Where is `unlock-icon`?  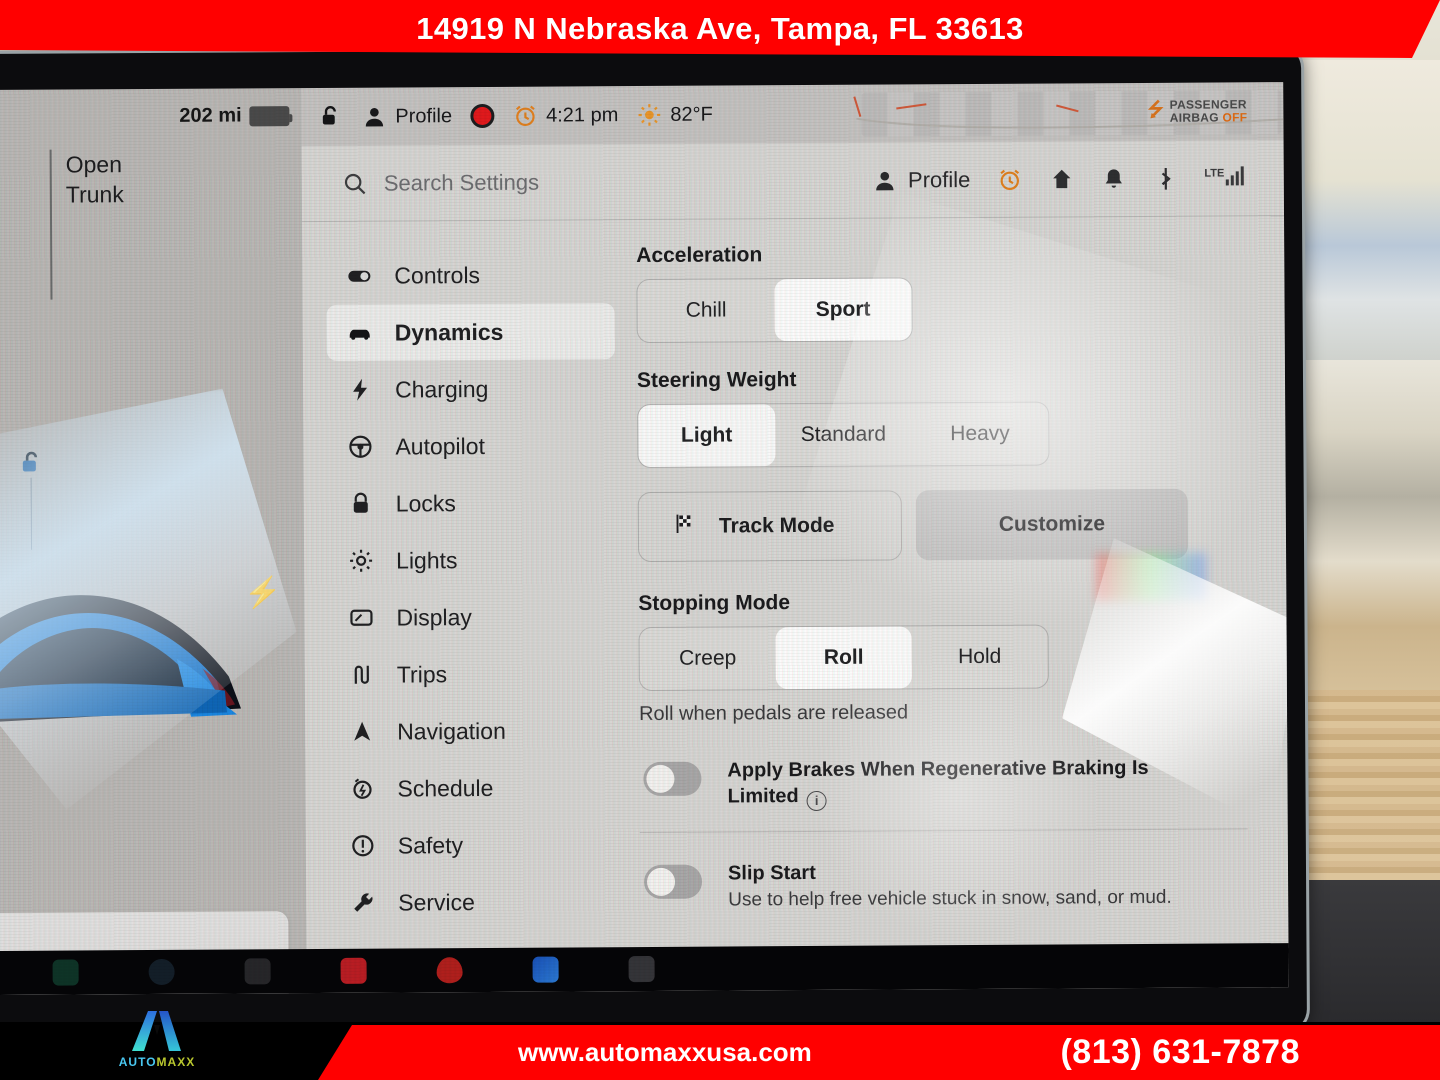
unlock-icon is located at coordinates (330, 117).